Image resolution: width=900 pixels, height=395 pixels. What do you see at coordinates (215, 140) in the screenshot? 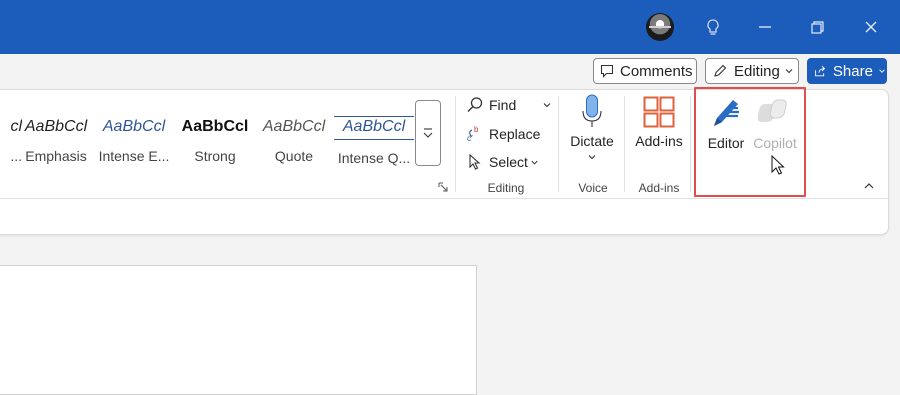
I see `style-item-strong: AaBbCcl Strong` at bounding box center [215, 140].